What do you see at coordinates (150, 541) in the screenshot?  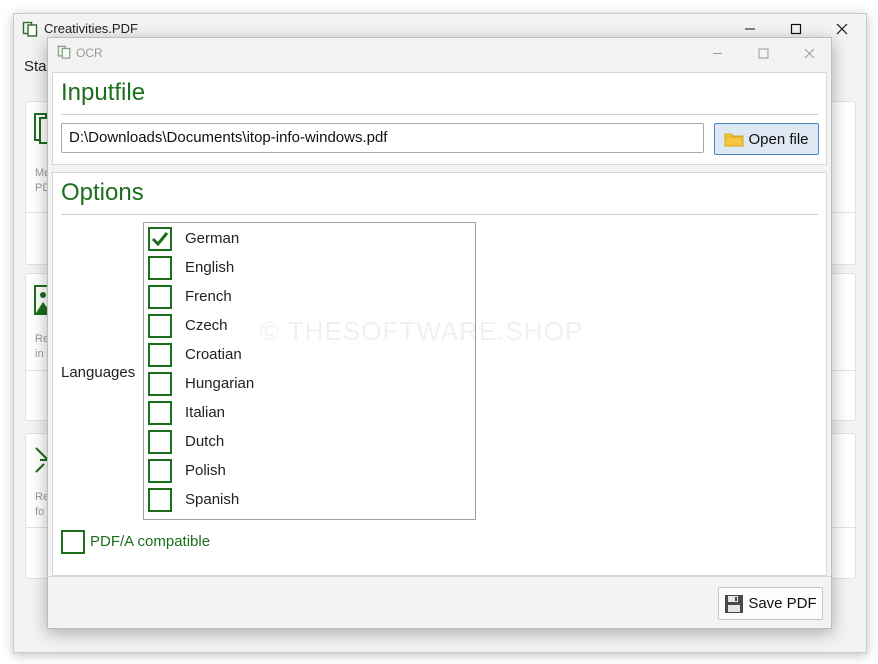 I see `pdfa-label: PDF/A compatible` at bounding box center [150, 541].